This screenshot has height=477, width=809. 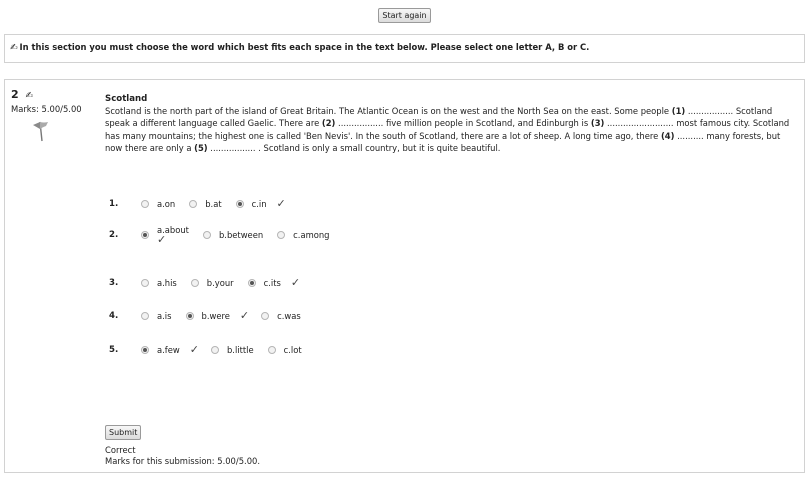 I want to click on answer-row-1: 1. a.on b.at c.in ✓, so click(x=197, y=203).